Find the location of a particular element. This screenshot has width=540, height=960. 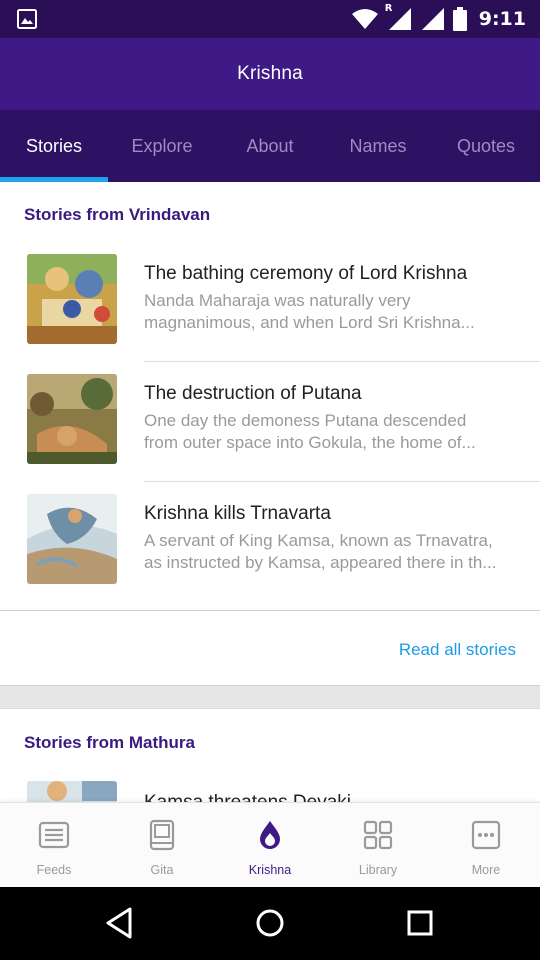

tab-quotes: Quotes is located at coordinates (486, 146).